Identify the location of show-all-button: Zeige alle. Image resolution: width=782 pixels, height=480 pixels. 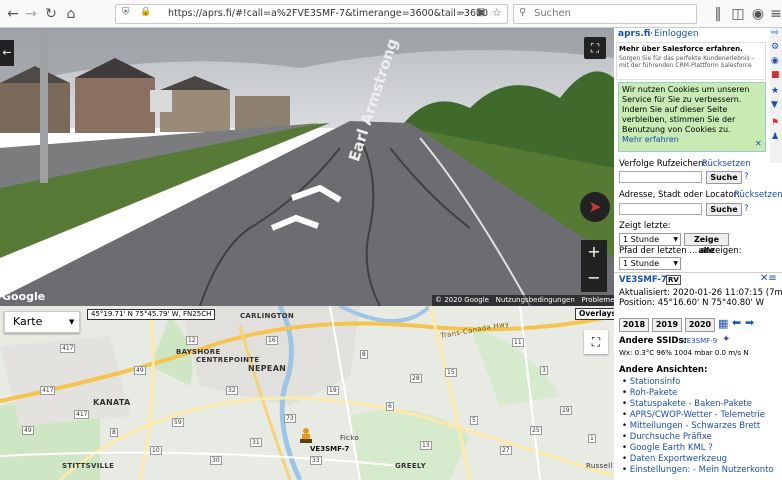
(706, 244).